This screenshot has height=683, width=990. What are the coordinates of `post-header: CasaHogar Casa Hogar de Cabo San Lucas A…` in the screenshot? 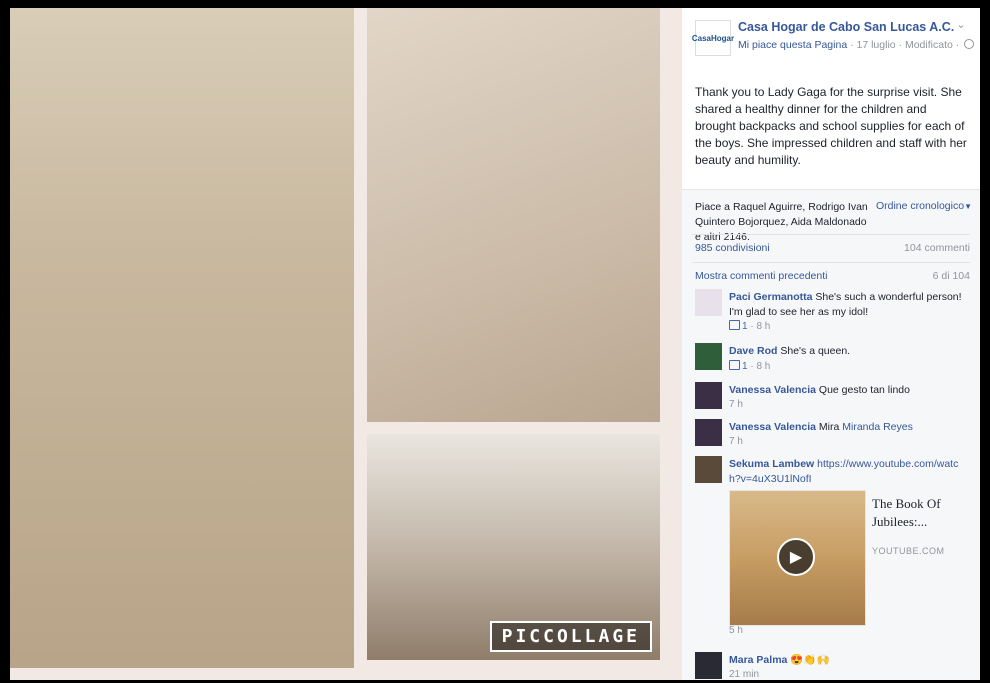 It's located at (831, 39).